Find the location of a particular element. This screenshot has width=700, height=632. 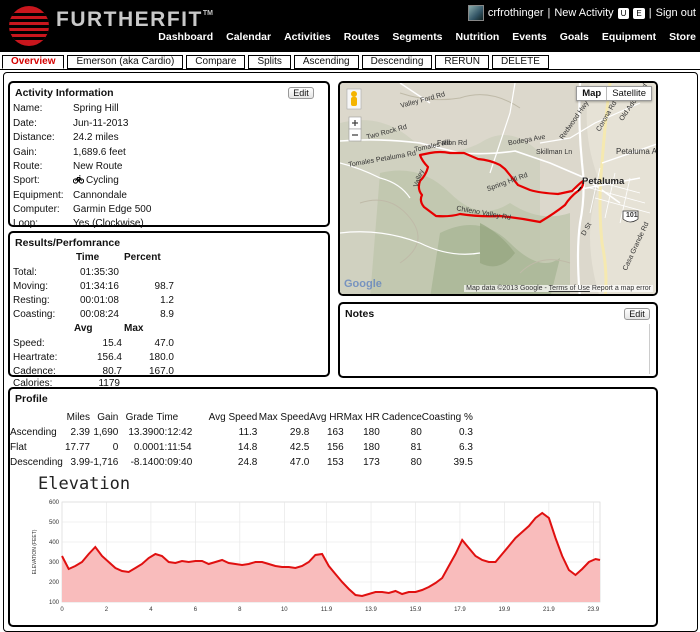

x-tick-label: 21.9 is located at coordinates (549, 610).